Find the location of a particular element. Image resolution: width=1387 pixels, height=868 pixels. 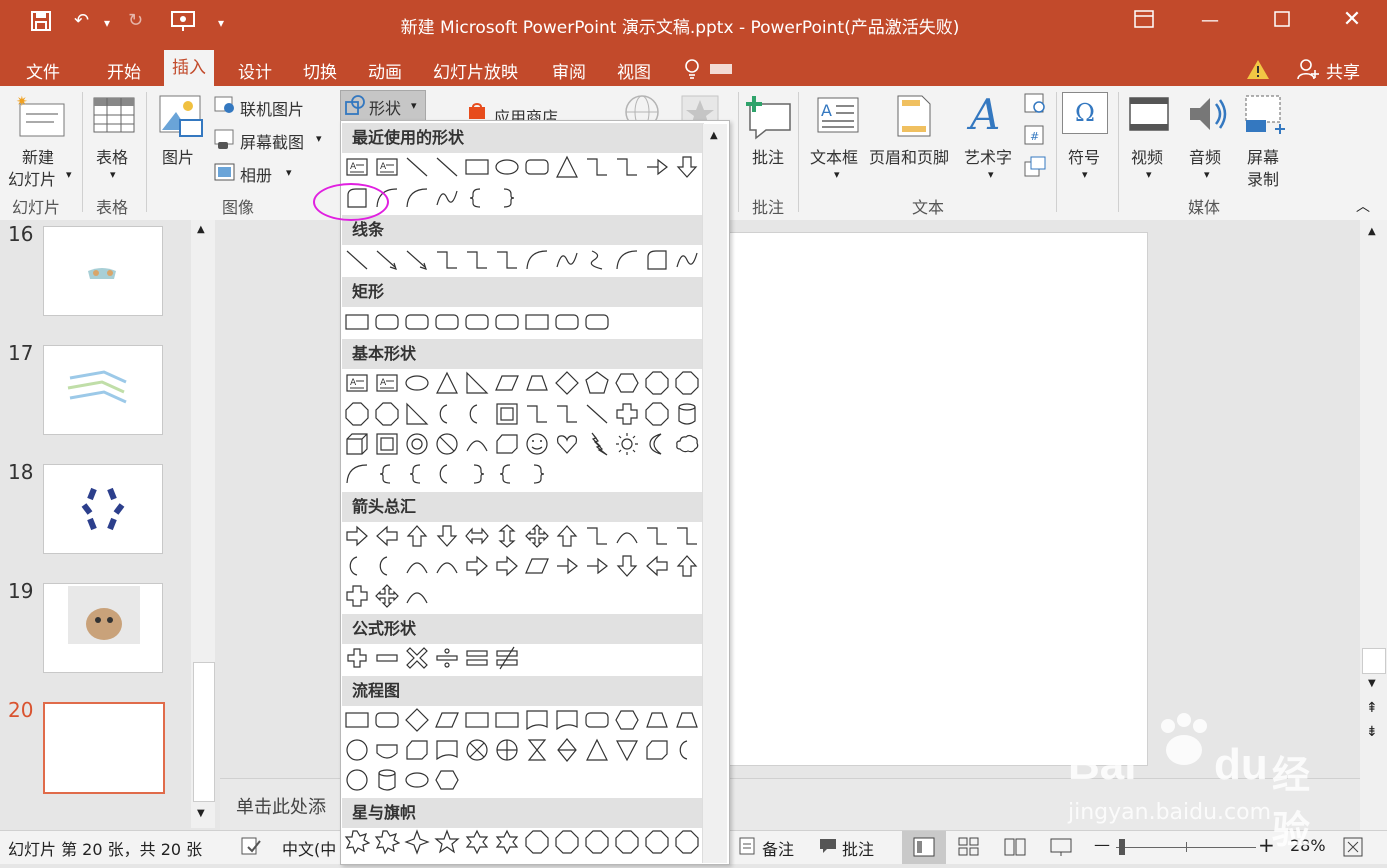

photo-album-button: 相册 is located at coordinates (256, 174).